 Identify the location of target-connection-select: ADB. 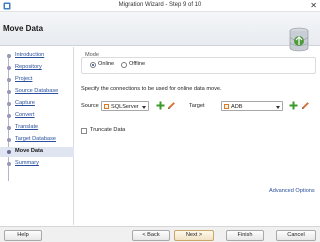
(252, 106).